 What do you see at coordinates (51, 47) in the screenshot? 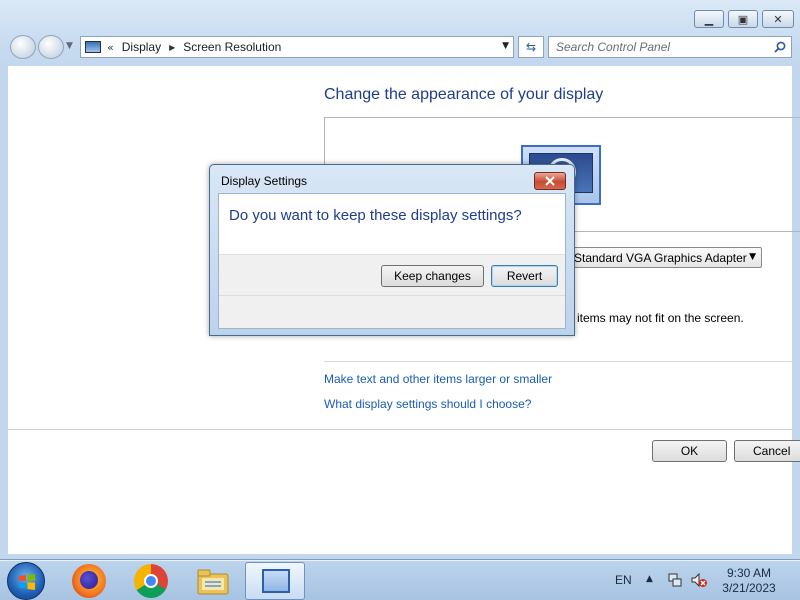
I see `forward-button` at bounding box center [51, 47].